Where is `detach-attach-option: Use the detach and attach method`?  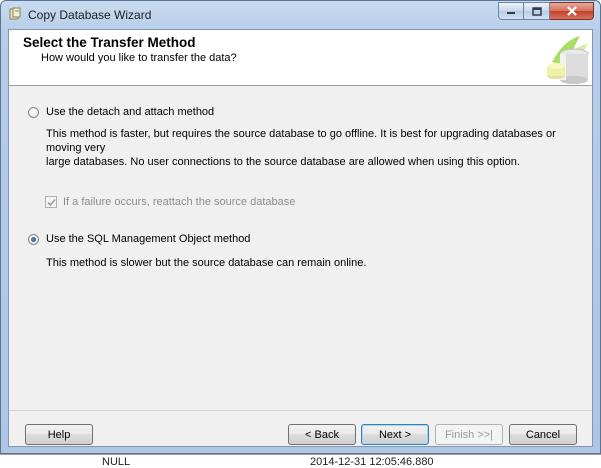
detach-attach-option: Use the detach and attach method is located at coordinates (121, 112).